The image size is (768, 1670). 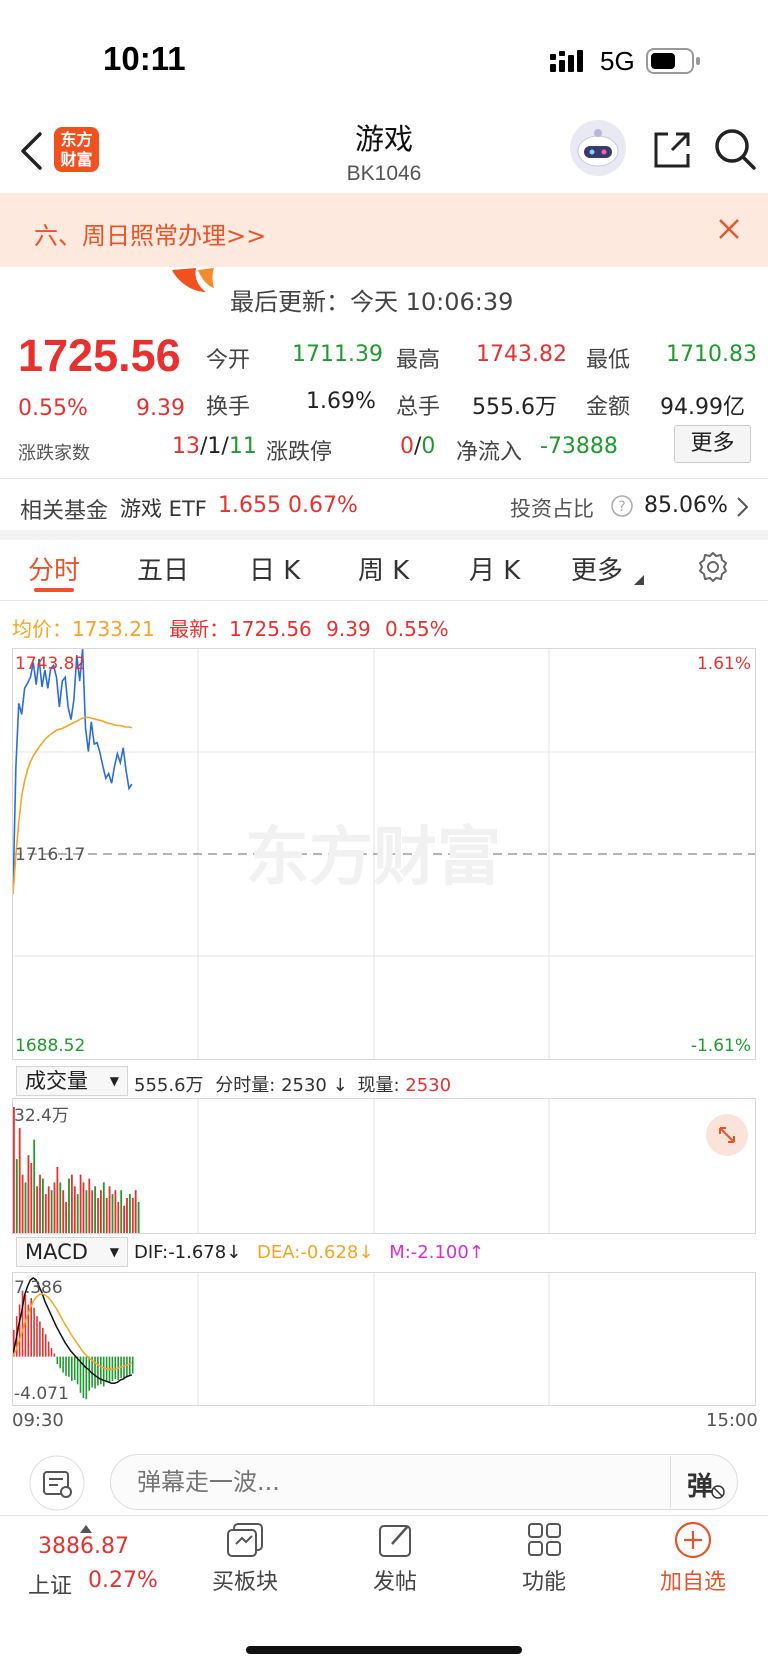 I want to click on macd-grid, so click(x=373, y=1339).